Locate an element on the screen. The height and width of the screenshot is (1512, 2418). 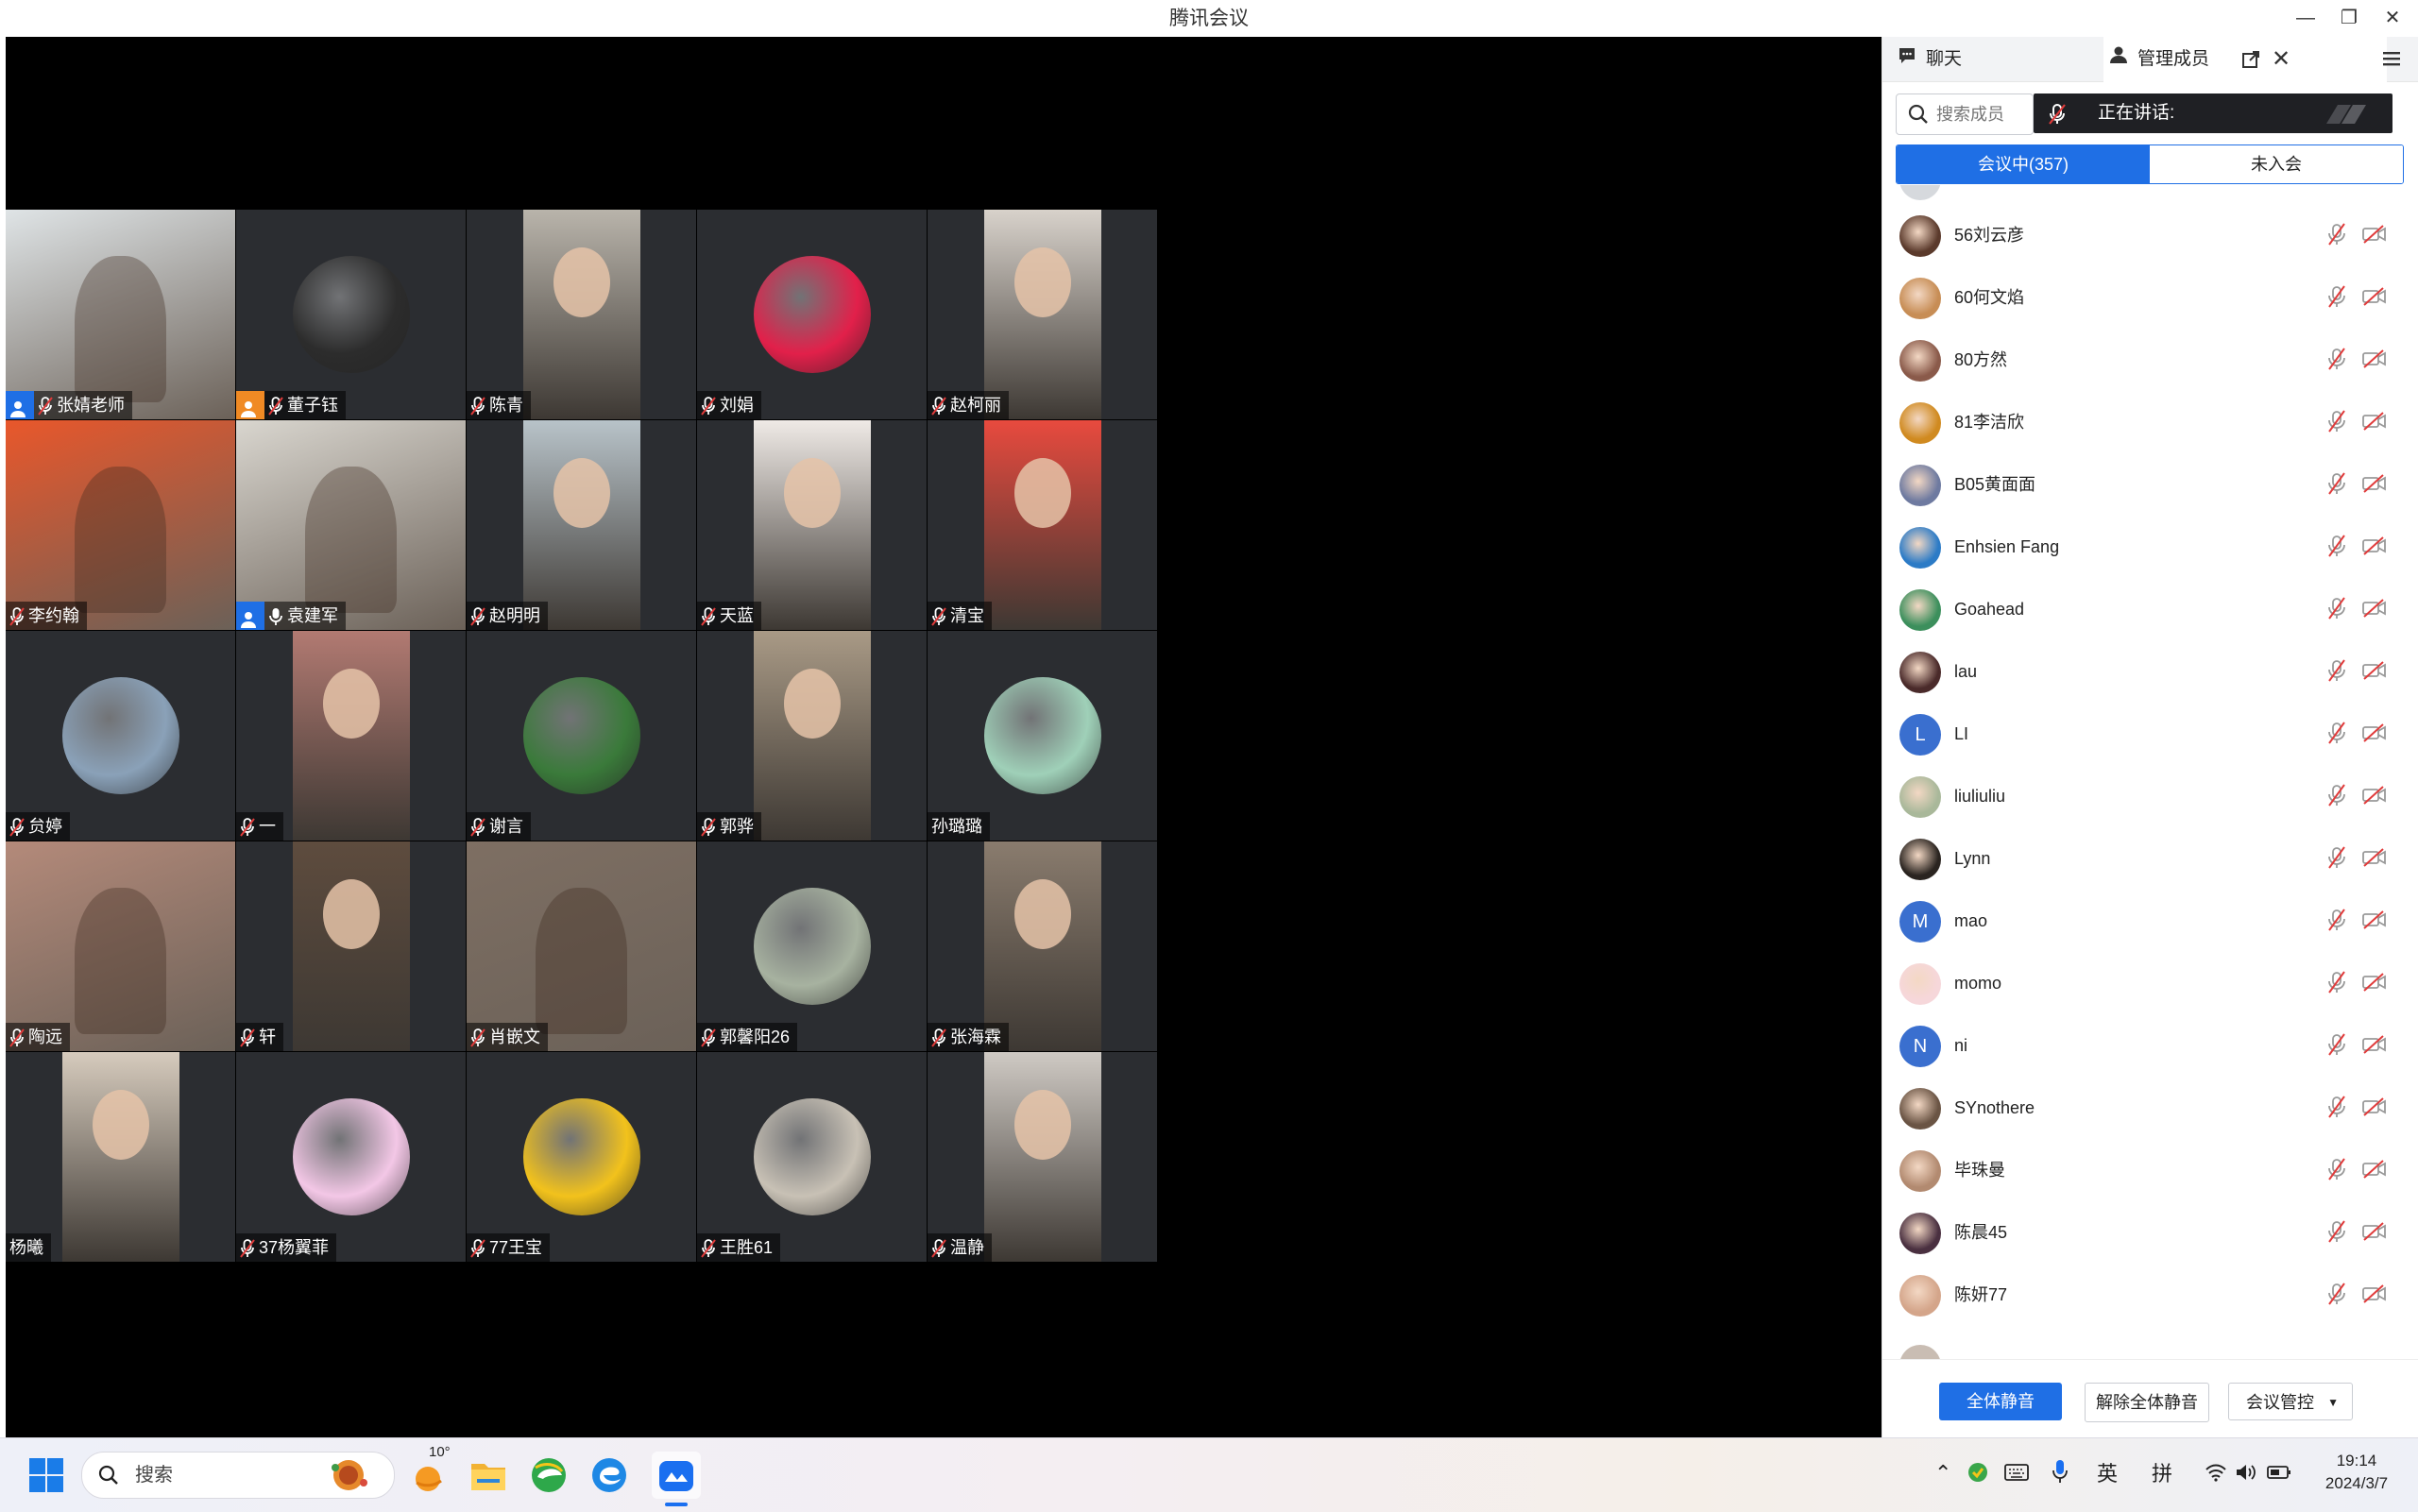
video-tile: 赵明明 is located at coordinates (581, 525).